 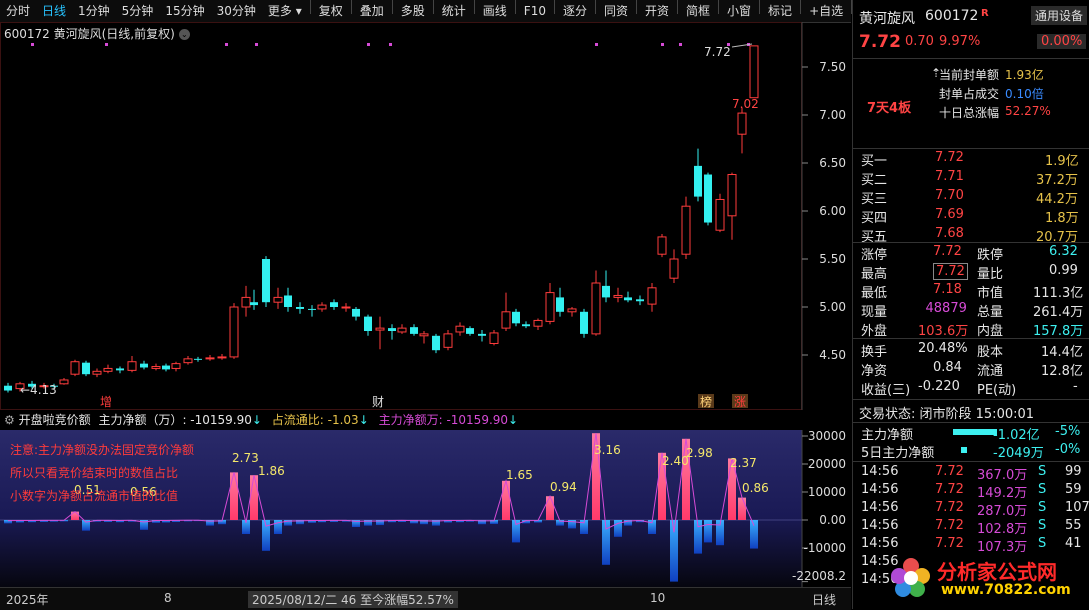 What do you see at coordinates (368, 44) in the screenshot?
I see `signal-dot` at bounding box center [368, 44].